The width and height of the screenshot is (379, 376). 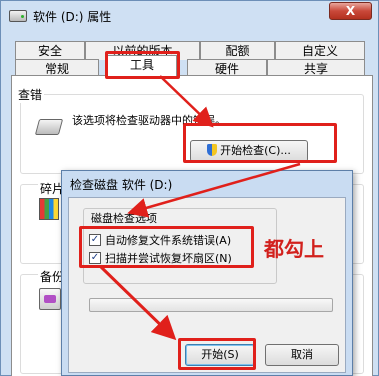 I want to click on scan-sectors-checkbox: ✓, so click(x=95, y=258).